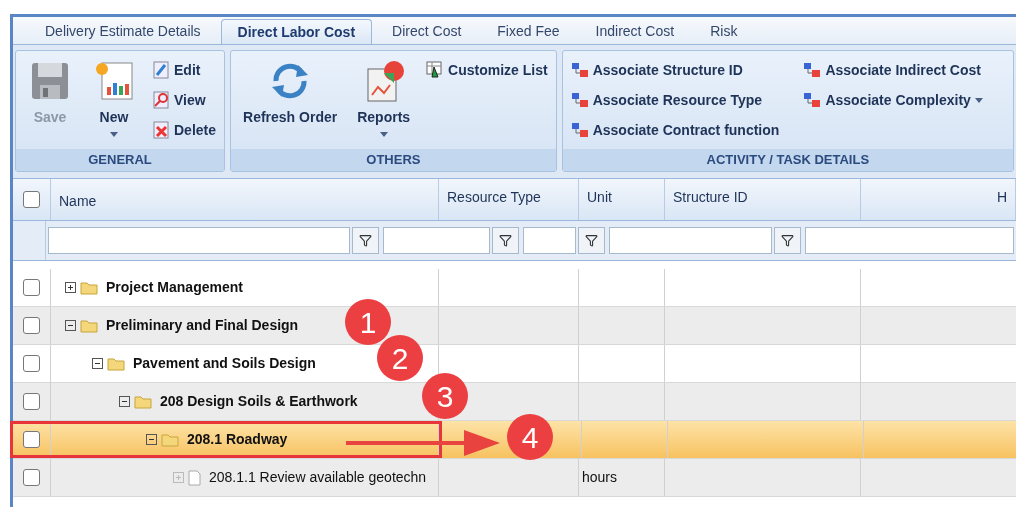 This screenshot has width=1016, height=507. Describe the element at coordinates (184, 70) in the screenshot. I see `ribbon-button: Edit` at that location.